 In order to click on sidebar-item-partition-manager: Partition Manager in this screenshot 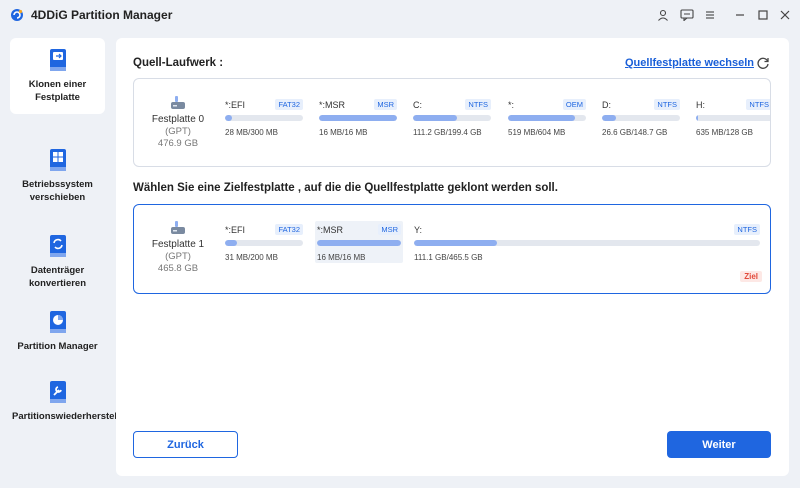, I will do `click(57, 338)`.